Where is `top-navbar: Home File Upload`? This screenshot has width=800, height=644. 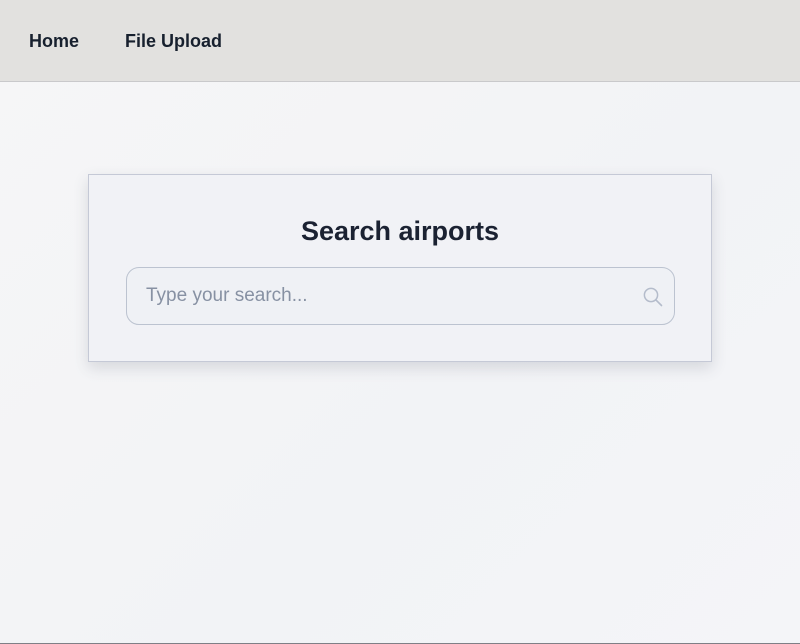 top-navbar: Home File Upload is located at coordinates (400, 41).